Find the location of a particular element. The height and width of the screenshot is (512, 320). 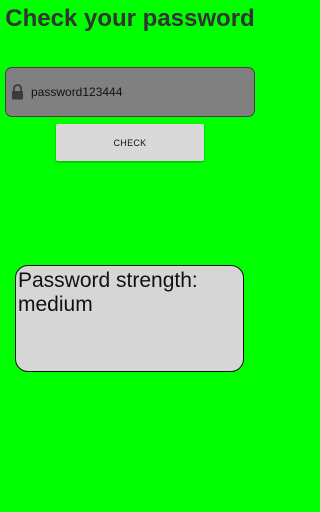

password-input is located at coordinates (131, 92).